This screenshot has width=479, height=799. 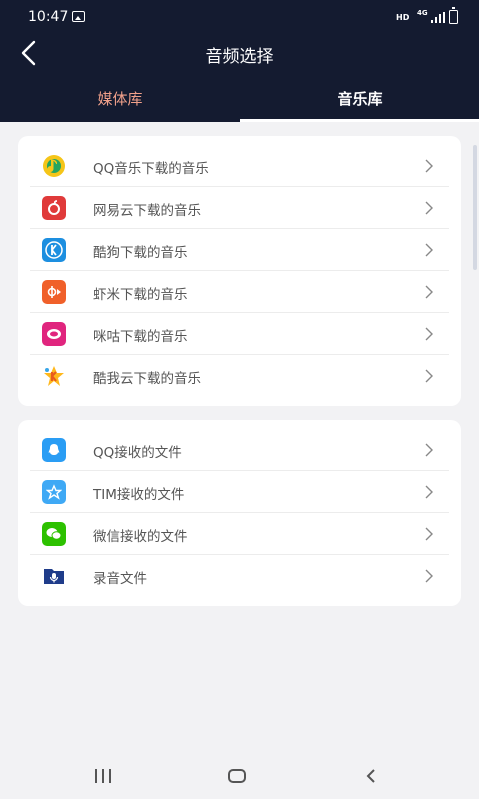 I want to click on list-item-kuwo-music: 酷我云下载的音乐, so click(x=239, y=376).